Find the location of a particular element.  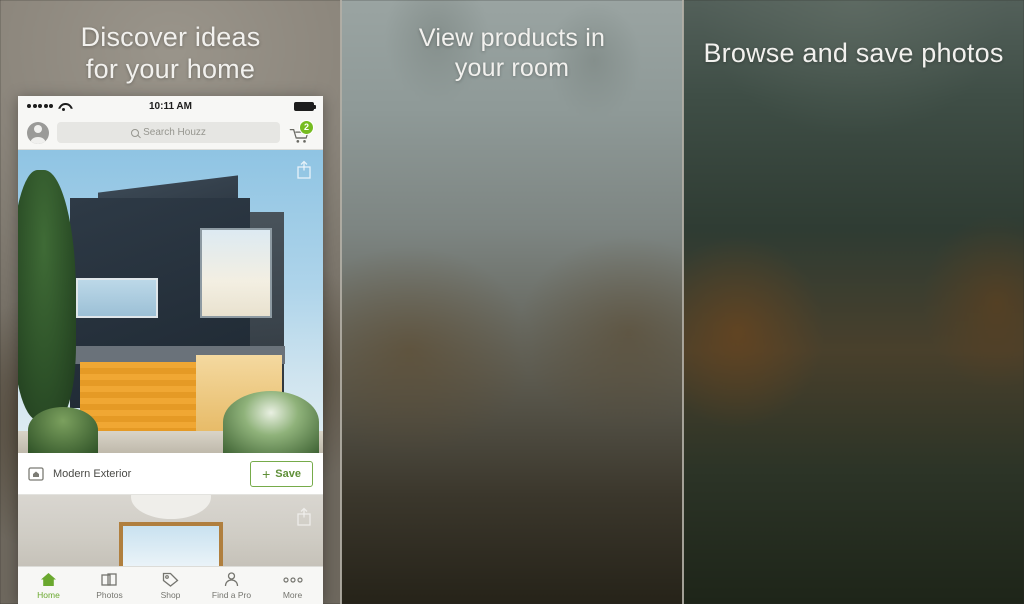

next-photo-peek is located at coordinates (170, 530).